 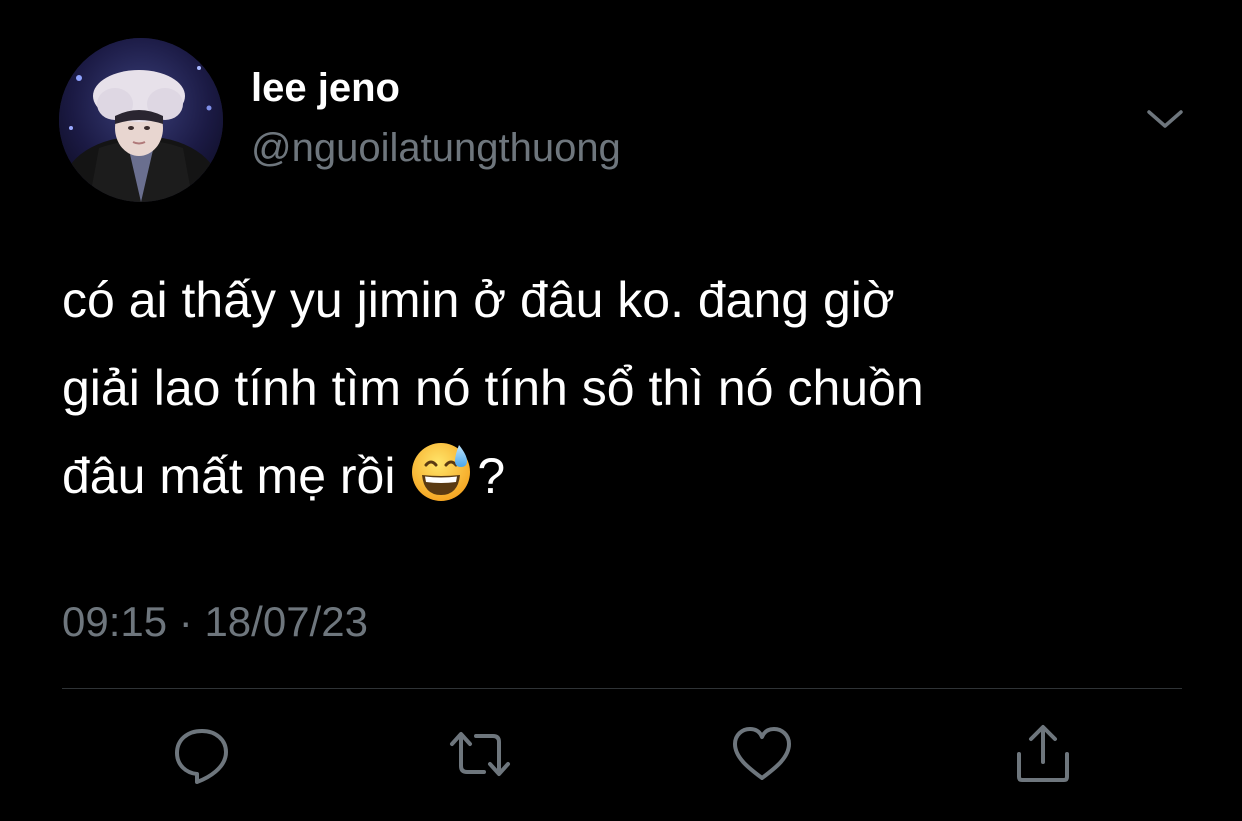 I want to click on tweet-text-line: có ai thấy yu jimin ở đâu ko. đang giờ, so click(x=478, y=300).